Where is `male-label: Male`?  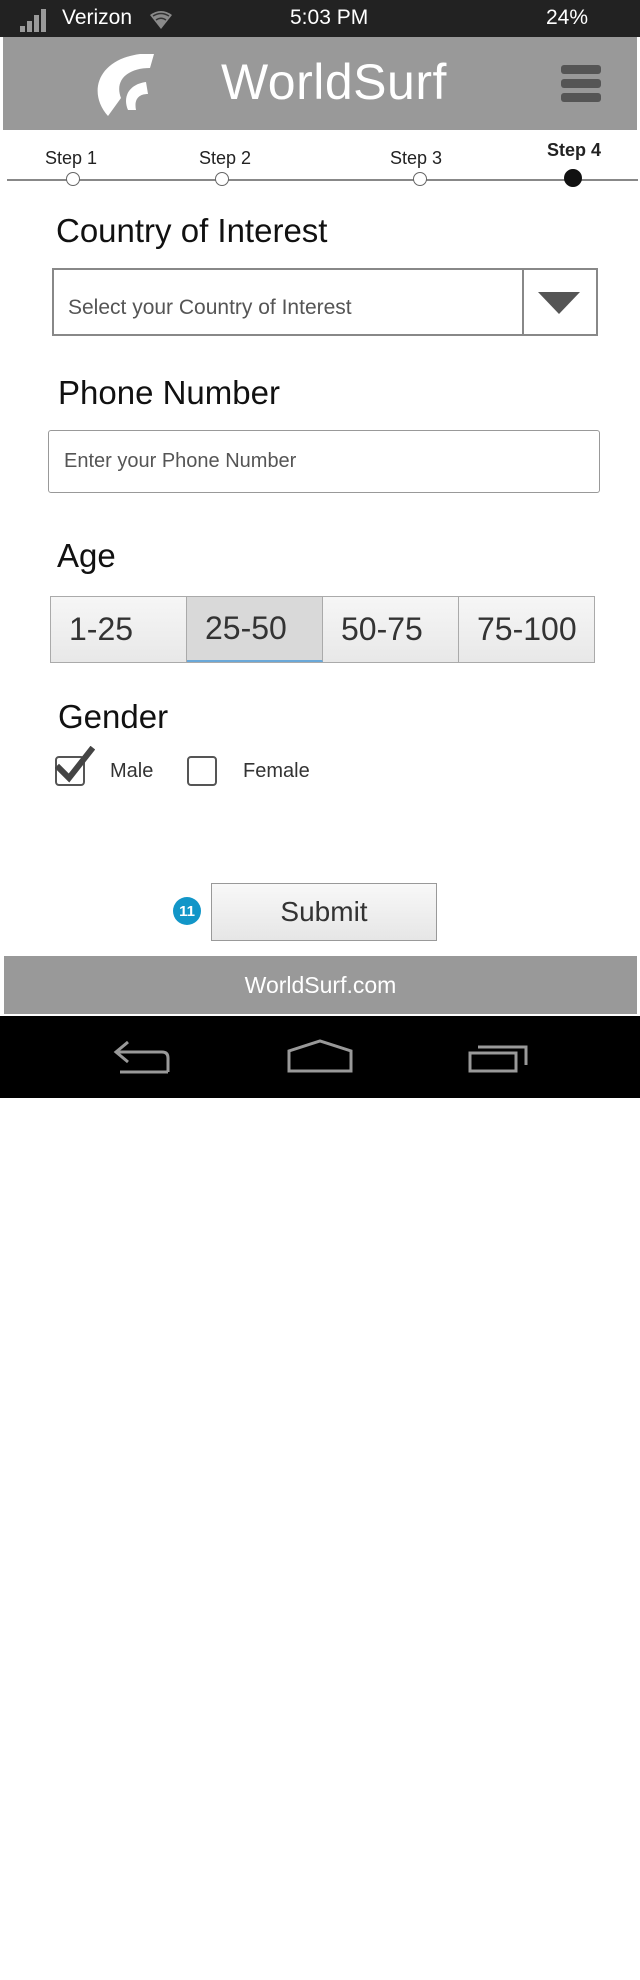 male-label: Male is located at coordinates (131, 771).